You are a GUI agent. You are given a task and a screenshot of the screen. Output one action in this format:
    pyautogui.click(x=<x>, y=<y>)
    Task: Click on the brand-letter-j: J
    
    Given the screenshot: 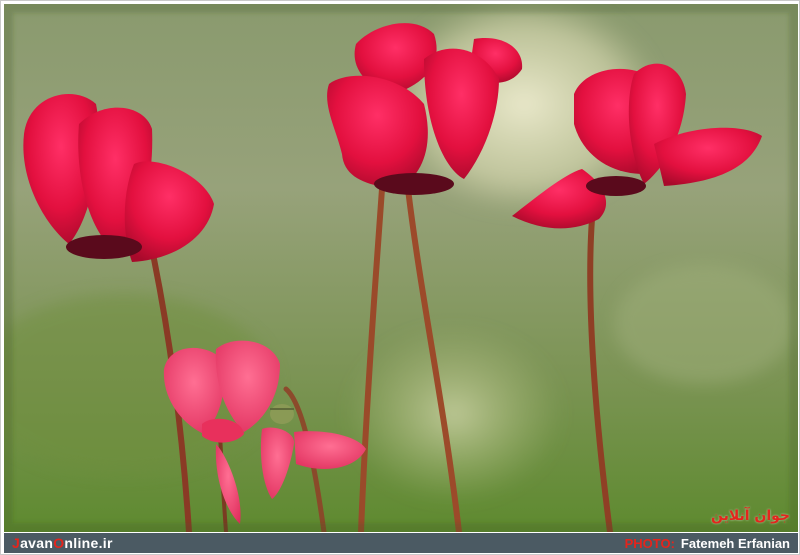 What is the action you would take?
    pyautogui.click(x=16, y=543)
    